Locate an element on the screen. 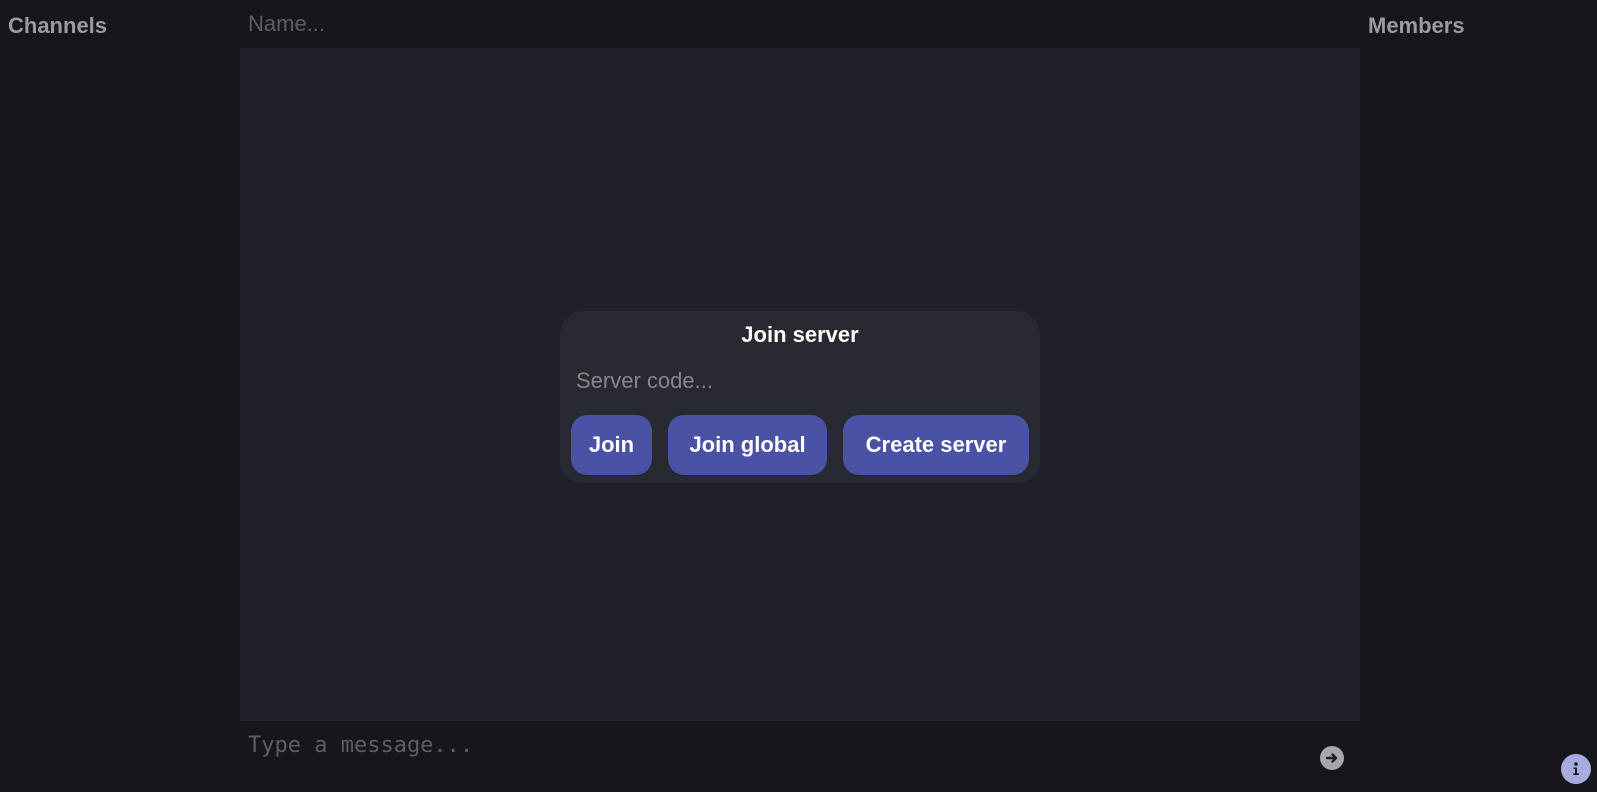 The image size is (1597, 792). members-title: Members is located at coordinates (1416, 25).